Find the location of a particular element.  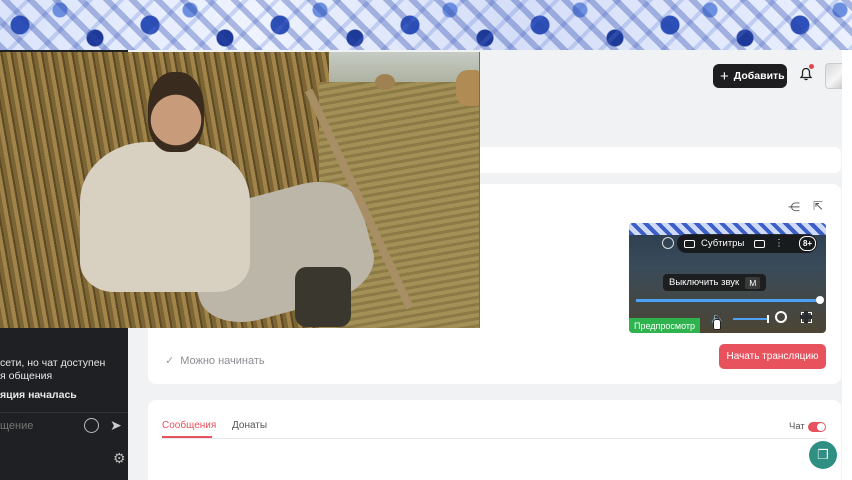

chat-message-system: сети, но чат доступен я общения is located at coordinates (52, 370).